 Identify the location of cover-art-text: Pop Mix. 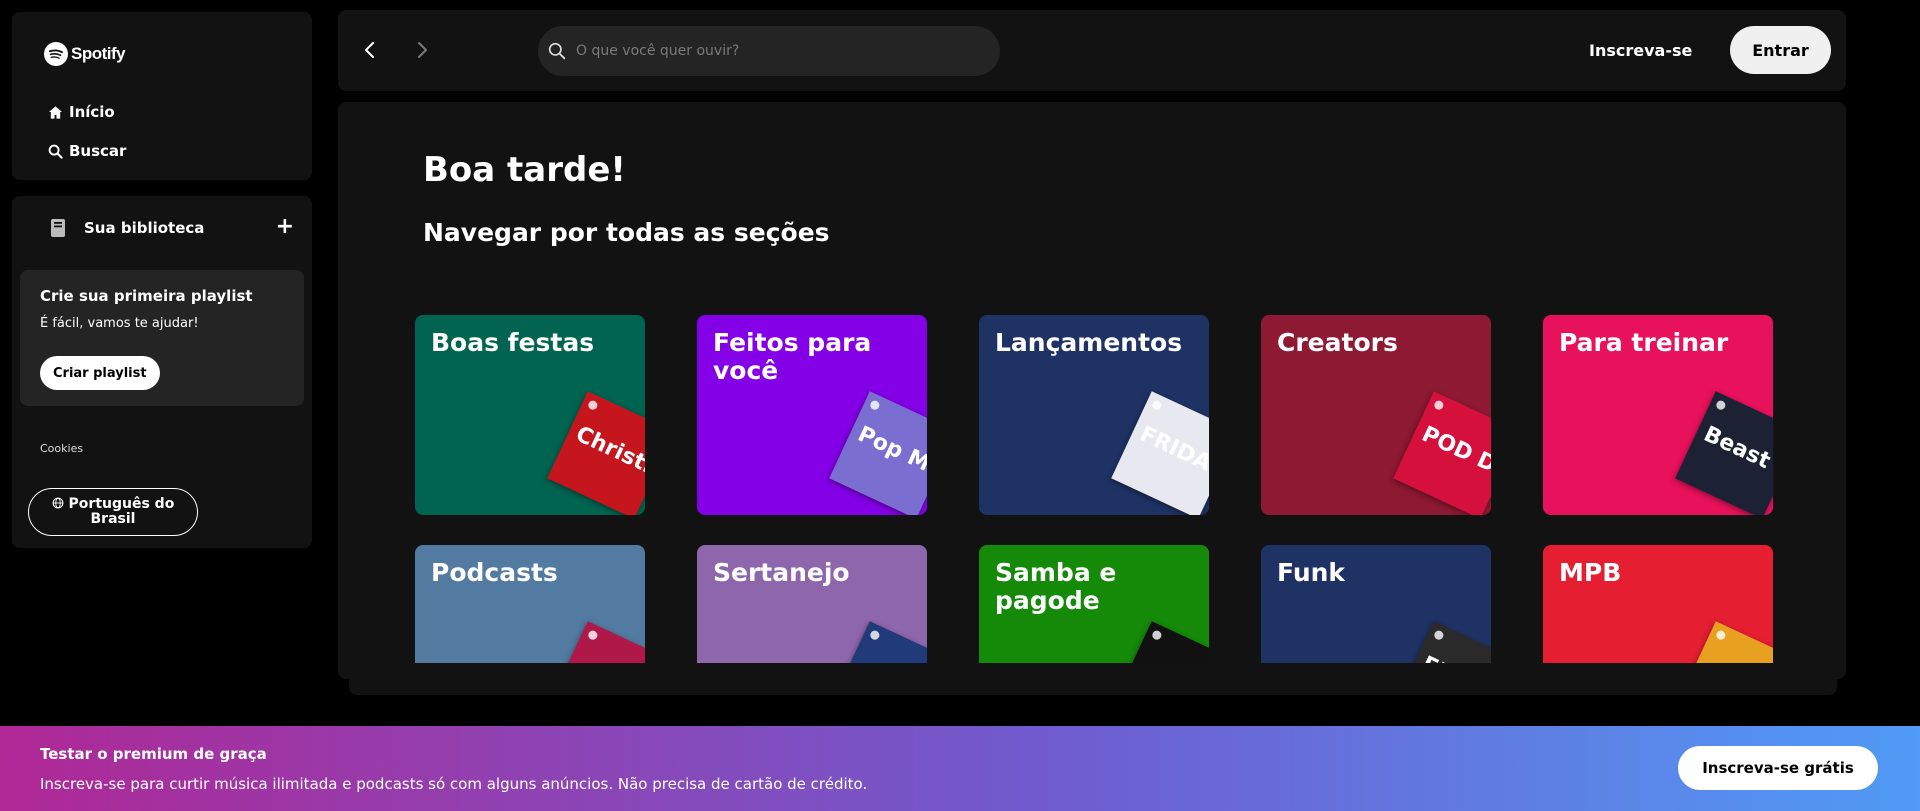
(890, 453).